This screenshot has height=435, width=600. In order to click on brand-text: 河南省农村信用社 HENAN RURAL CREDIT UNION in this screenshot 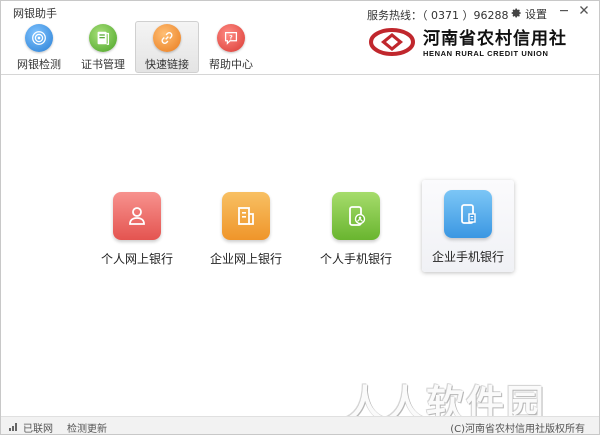, I will do `click(495, 43)`.